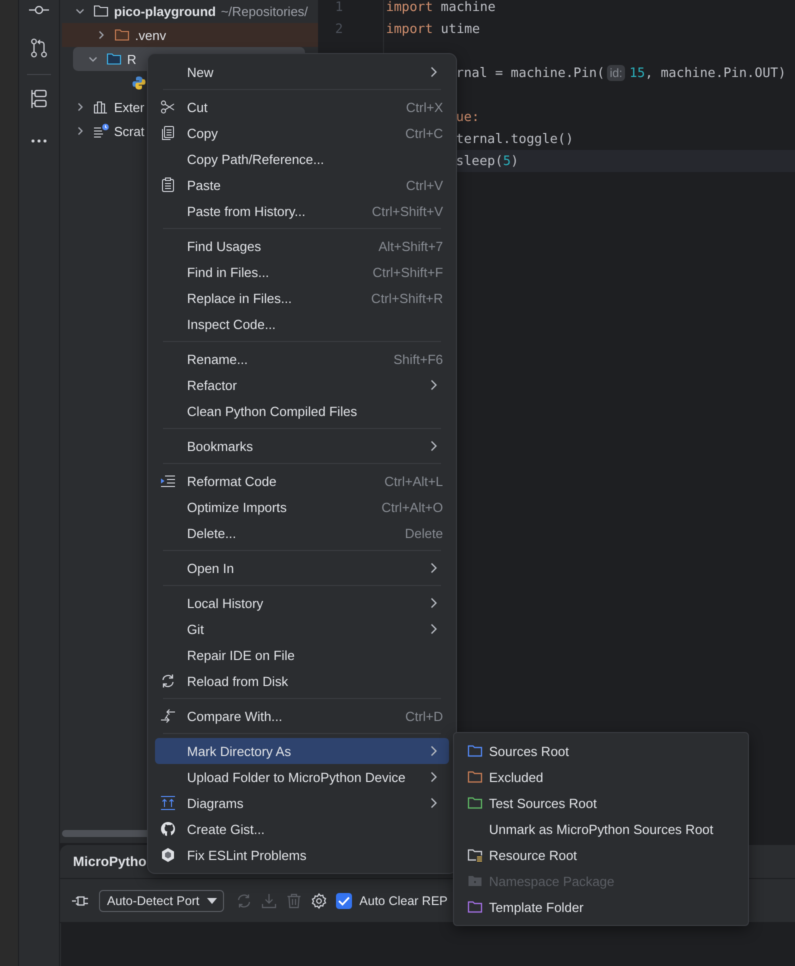 The image size is (795, 966). Describe the element at coordinates (621, 73) in the screenshot. I see `code-line: rnal = machine.Pin( id: 15, machine.Pin.OUT)` at that location.